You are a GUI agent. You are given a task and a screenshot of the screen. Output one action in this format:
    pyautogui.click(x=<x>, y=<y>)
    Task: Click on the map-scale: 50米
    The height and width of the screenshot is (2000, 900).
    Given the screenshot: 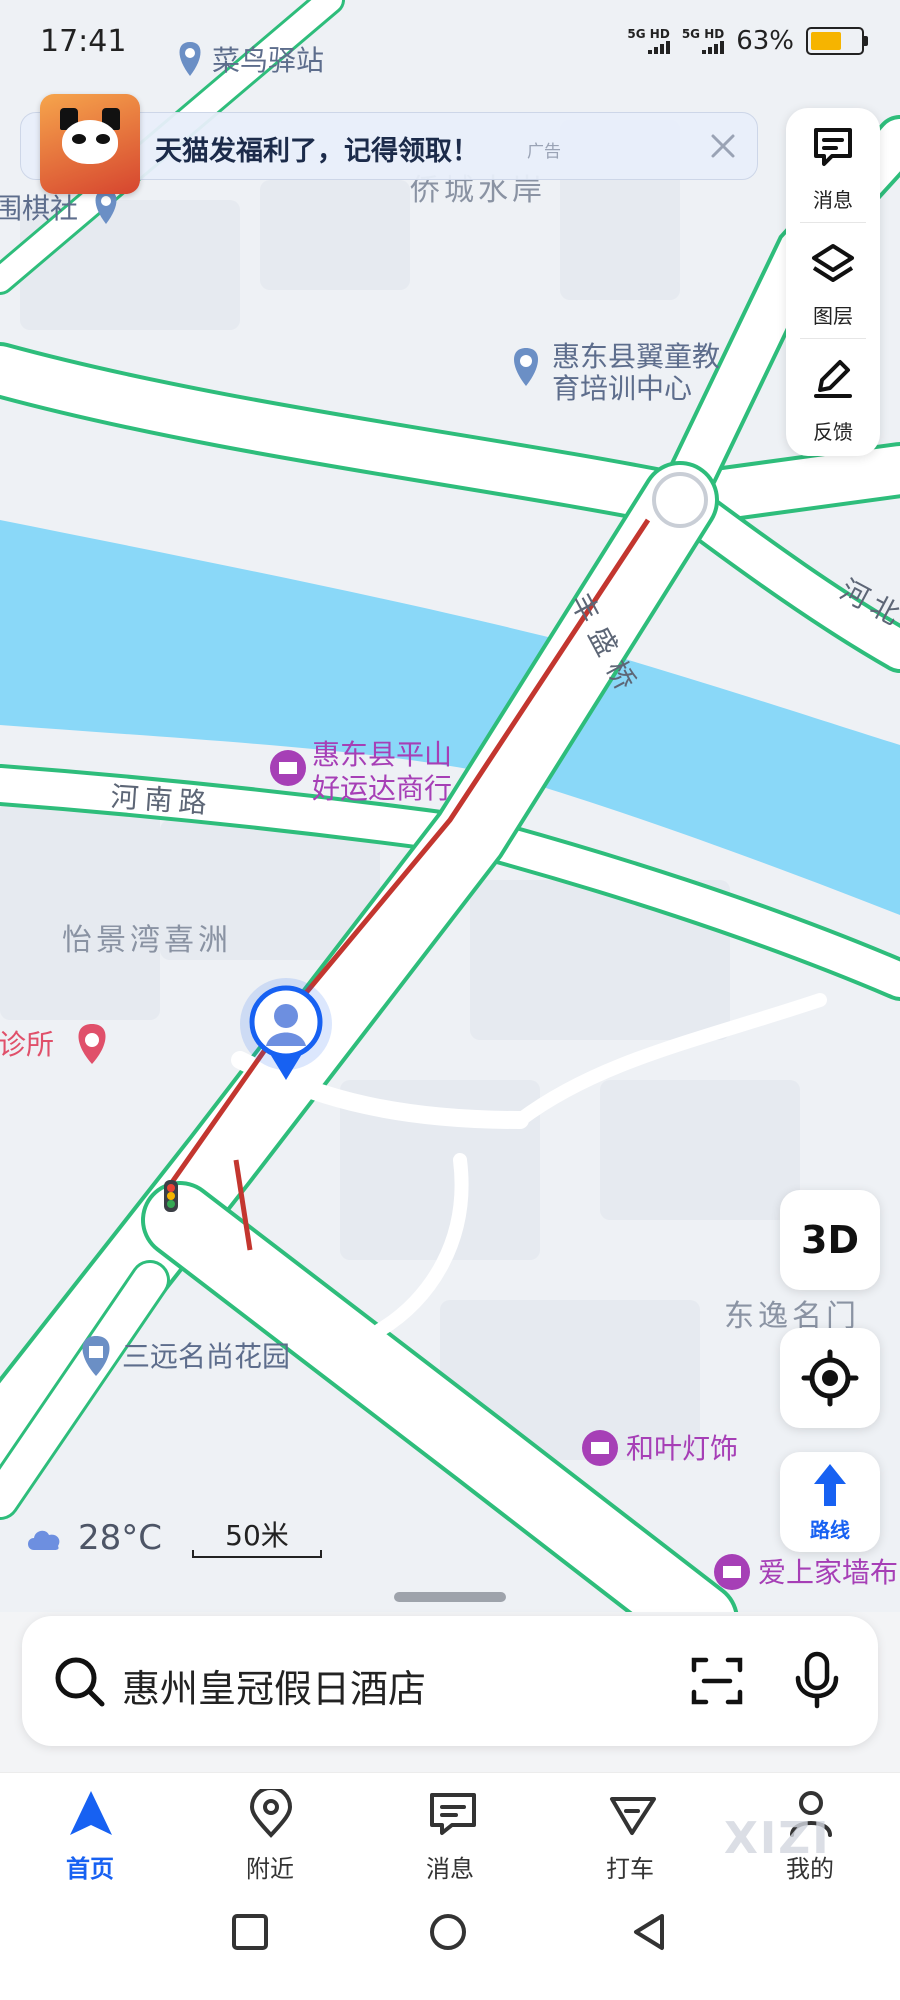 What is the action you would take?
    pyautogui.click(x=257, y=1536)
    